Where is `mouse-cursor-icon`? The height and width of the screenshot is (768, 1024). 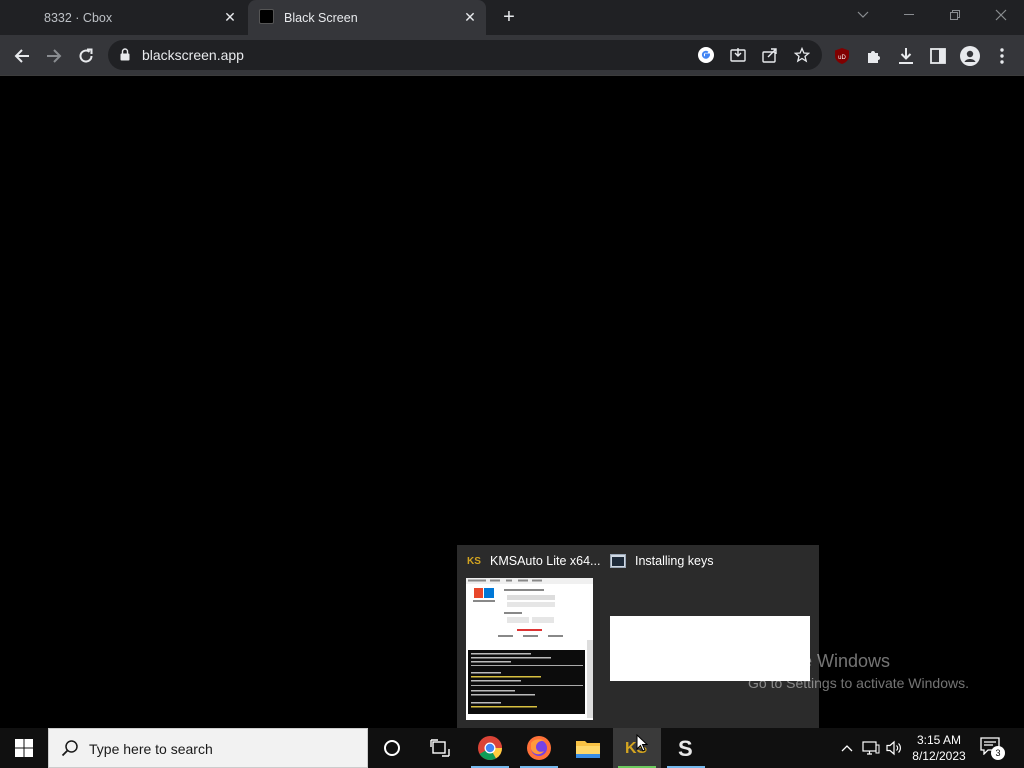 mouse-cursor-icon is located at coordinates (642, 743).